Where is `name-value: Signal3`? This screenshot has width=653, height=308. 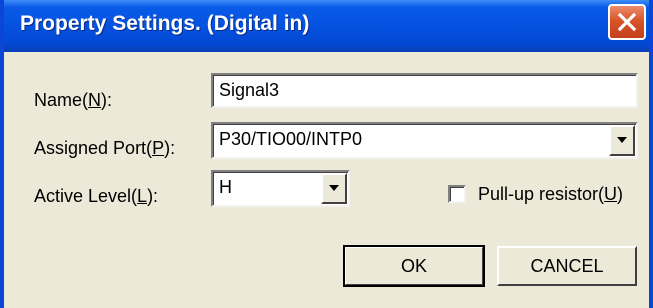
name-value: Signal3 is located at coordinates (249, 90).